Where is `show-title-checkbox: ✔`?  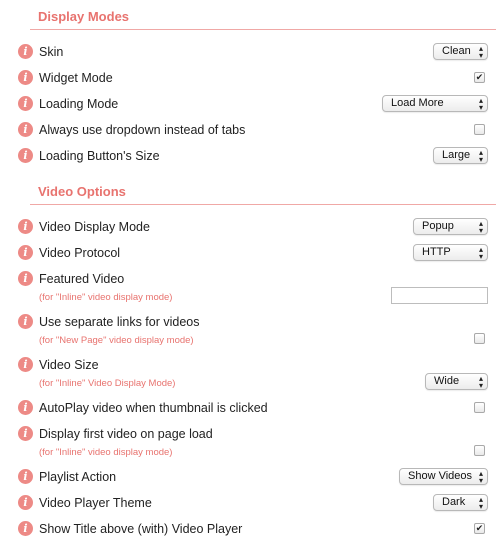
show-title-checkbox: ✔ is located at coordinates (479, 528).